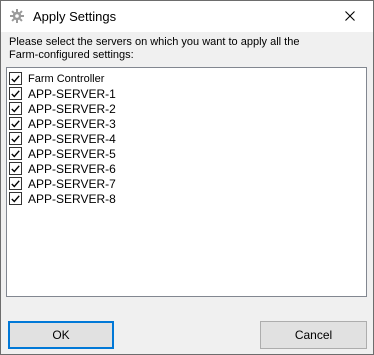 The width and height of the screenshot is (374, 355). I want to click on list-item: APP-SERVER-4, so click(62, 138).